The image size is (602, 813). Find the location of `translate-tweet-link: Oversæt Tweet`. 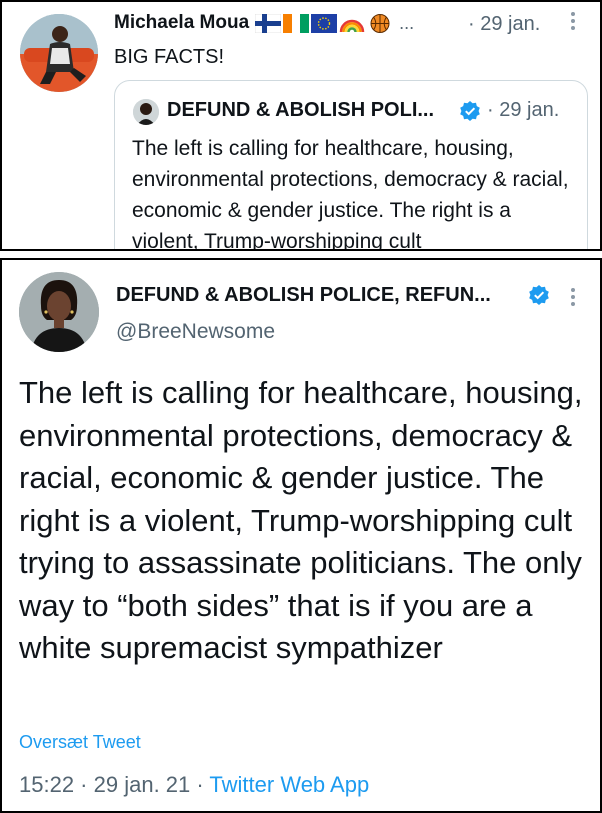

translate-tweet-link: Oversæt Tweet is located at coordinates (80, 742).